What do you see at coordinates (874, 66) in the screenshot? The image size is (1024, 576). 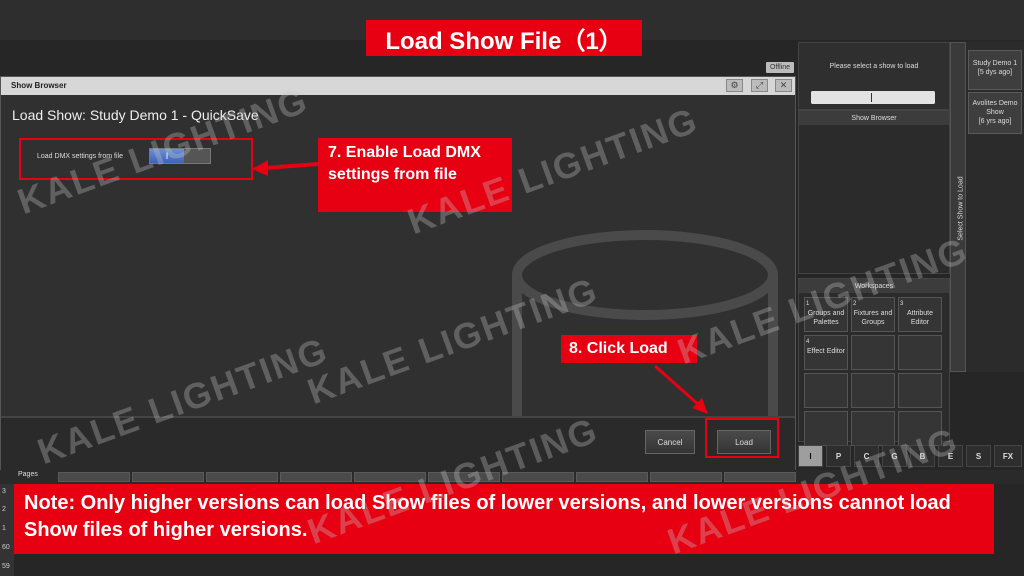 I see `select-prompt: Please select a show to load` at bounding box center [874, 66].